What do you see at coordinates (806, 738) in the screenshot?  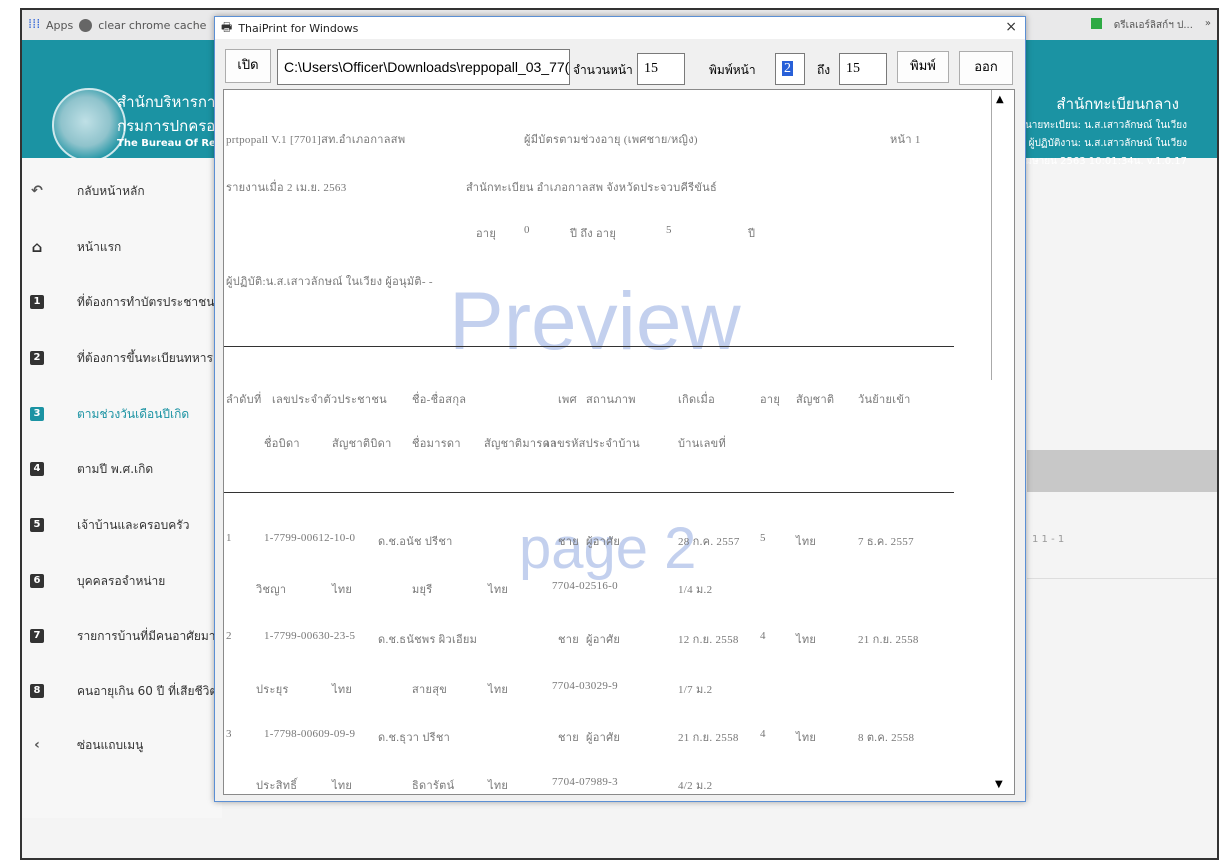 I see `record-nat: ไทย` at bounding box center [806, 738].